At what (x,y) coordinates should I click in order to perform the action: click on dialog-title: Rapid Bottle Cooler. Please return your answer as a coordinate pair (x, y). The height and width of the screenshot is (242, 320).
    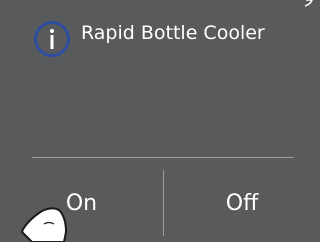
    Looking at the image, I should click on (173, 33).